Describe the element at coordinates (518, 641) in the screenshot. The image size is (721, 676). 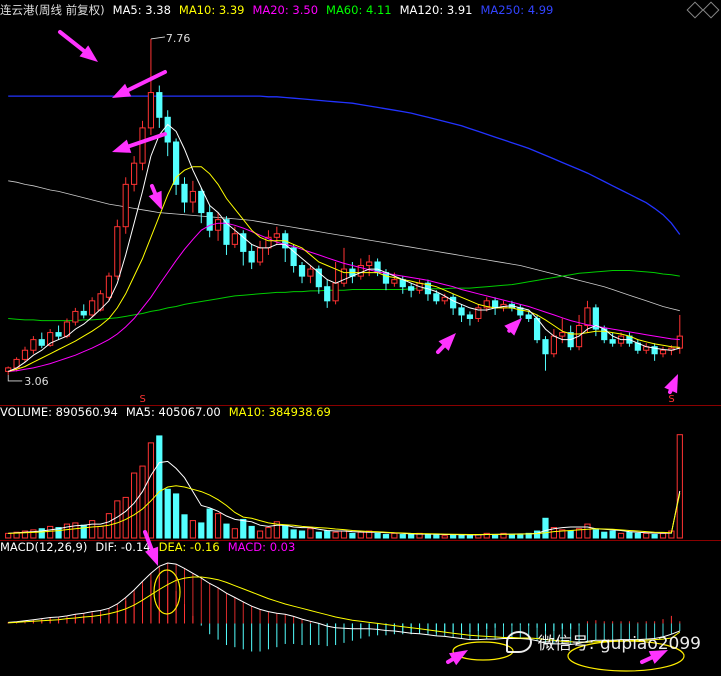
I see `wechat-icon` at that location.